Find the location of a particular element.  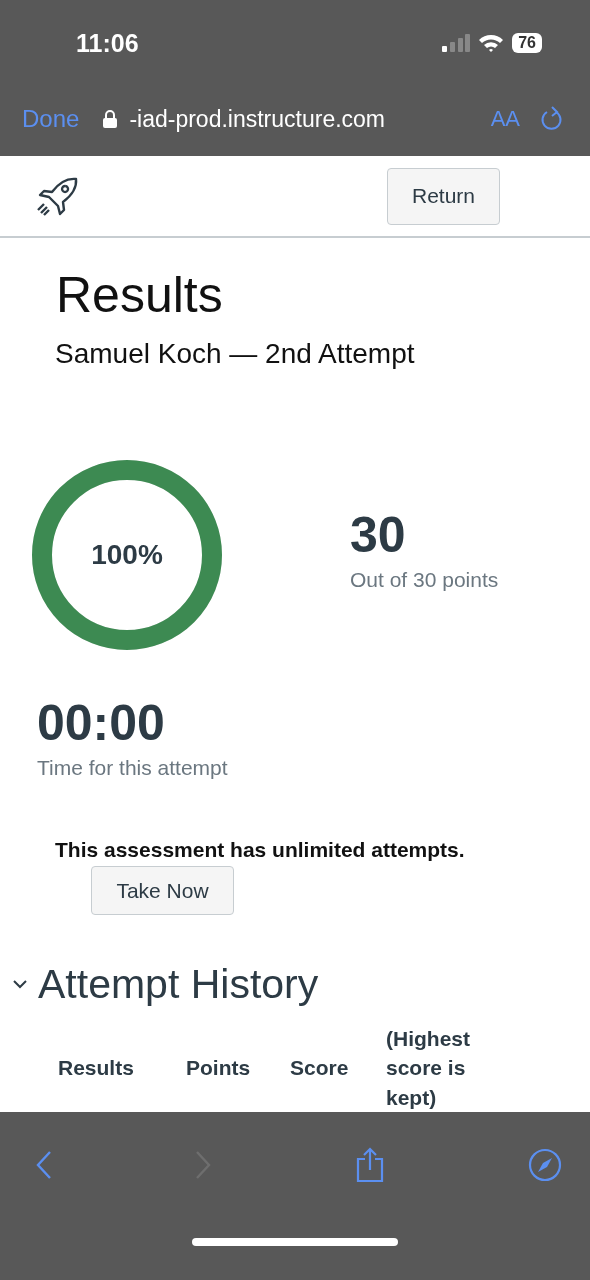

column-header: Score is located at coordinates (320, 1067).